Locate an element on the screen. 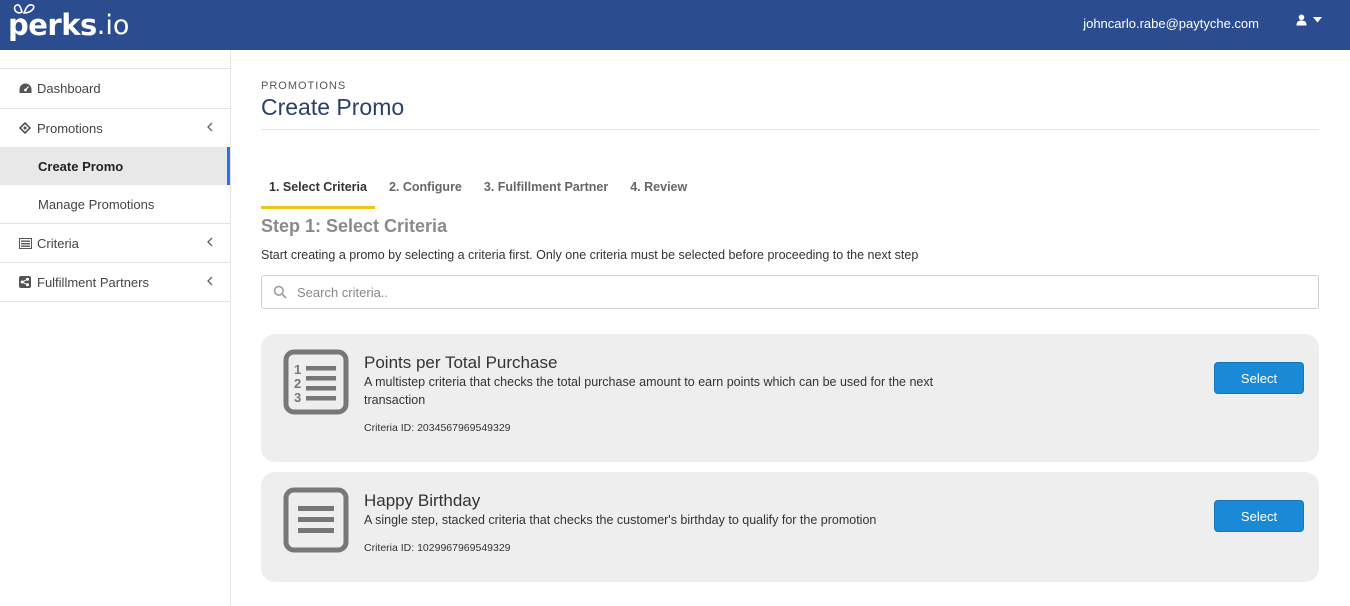 This screenshot has width=1350, height=606. dashboard-icon is located at coordinates (25, 89).